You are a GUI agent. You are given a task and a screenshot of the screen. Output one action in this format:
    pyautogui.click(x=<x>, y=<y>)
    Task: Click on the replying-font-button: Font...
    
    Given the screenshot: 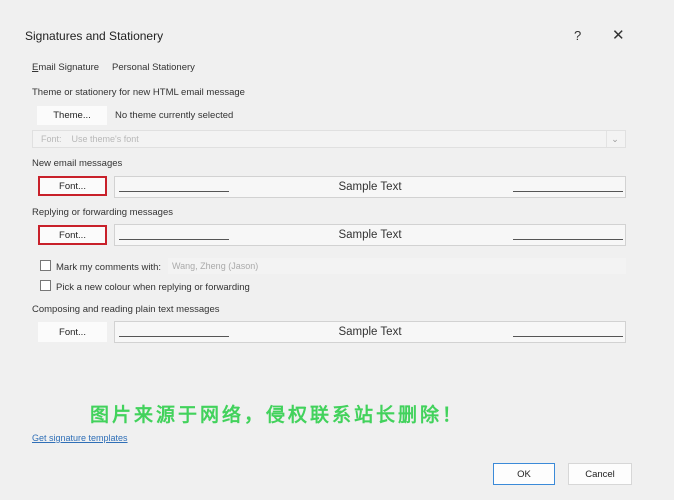 What is the action you would take?
    pyautogui.click(x=72, y=235)
    